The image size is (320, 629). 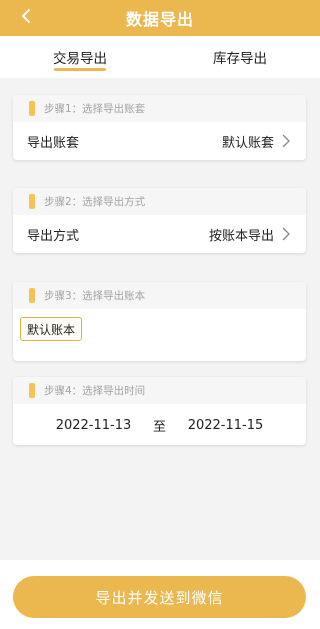 I want to click on page-title: 数据导出, so click(x=159, y=19).